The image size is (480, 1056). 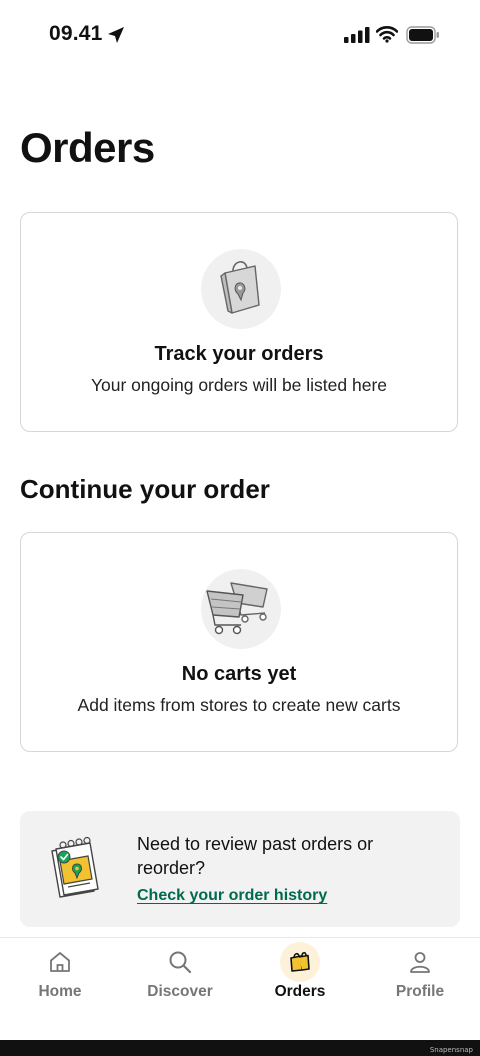 I want to click on battery-icon, so click(x=422, y=35).